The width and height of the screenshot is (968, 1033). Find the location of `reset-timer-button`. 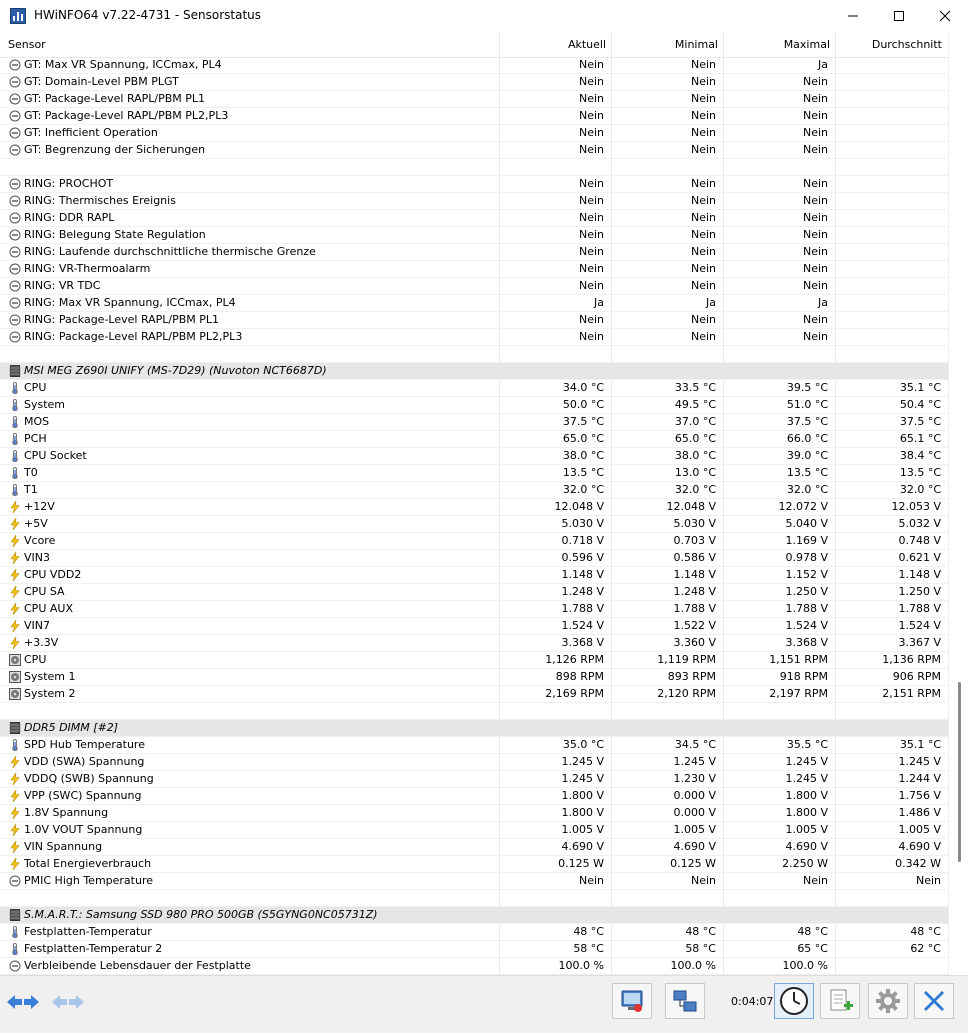

reset-timer-button is located at coordinates (794, 1001).